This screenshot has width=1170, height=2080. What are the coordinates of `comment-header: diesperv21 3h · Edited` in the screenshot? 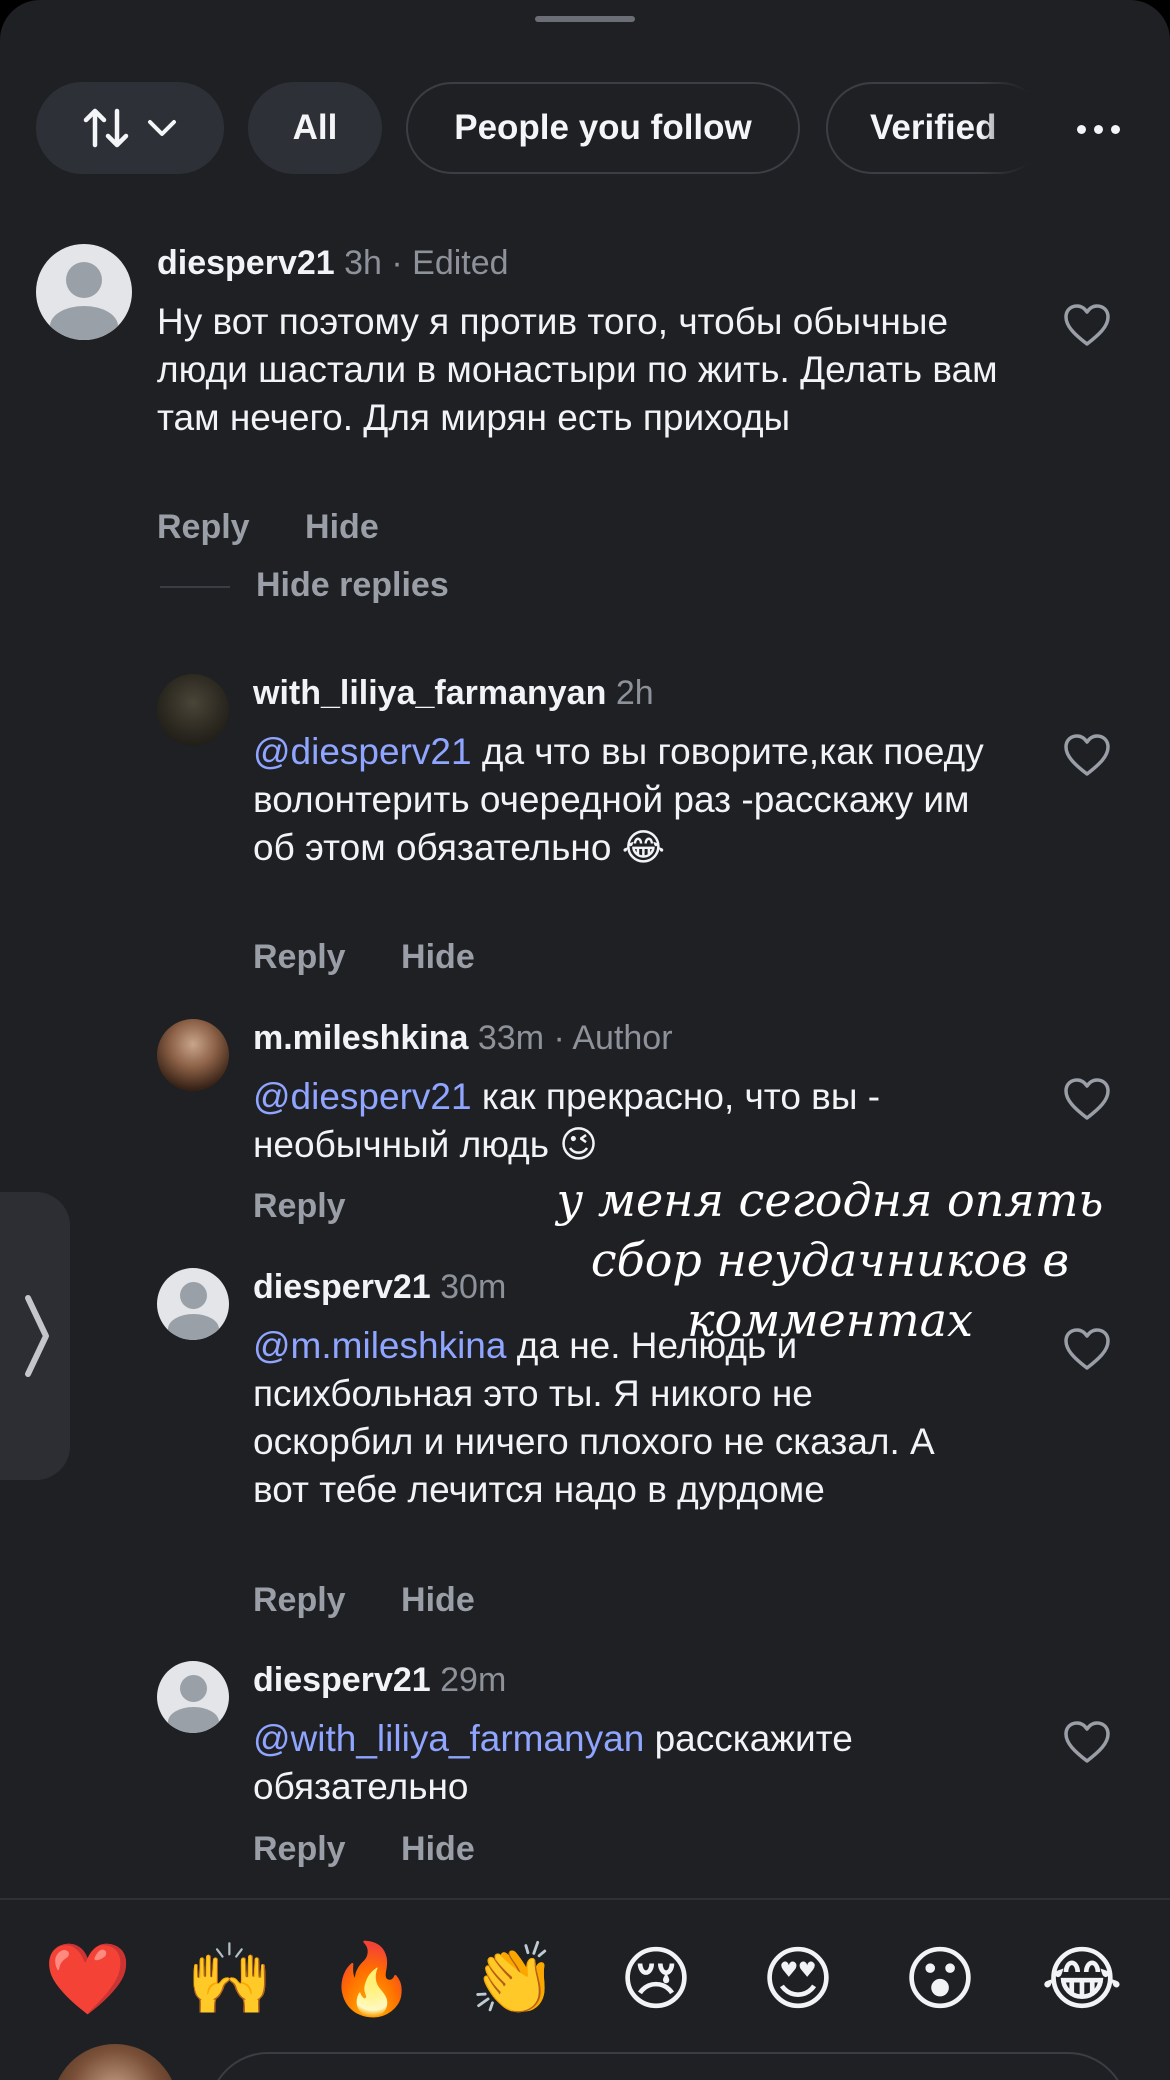 It's located at (333, 263).